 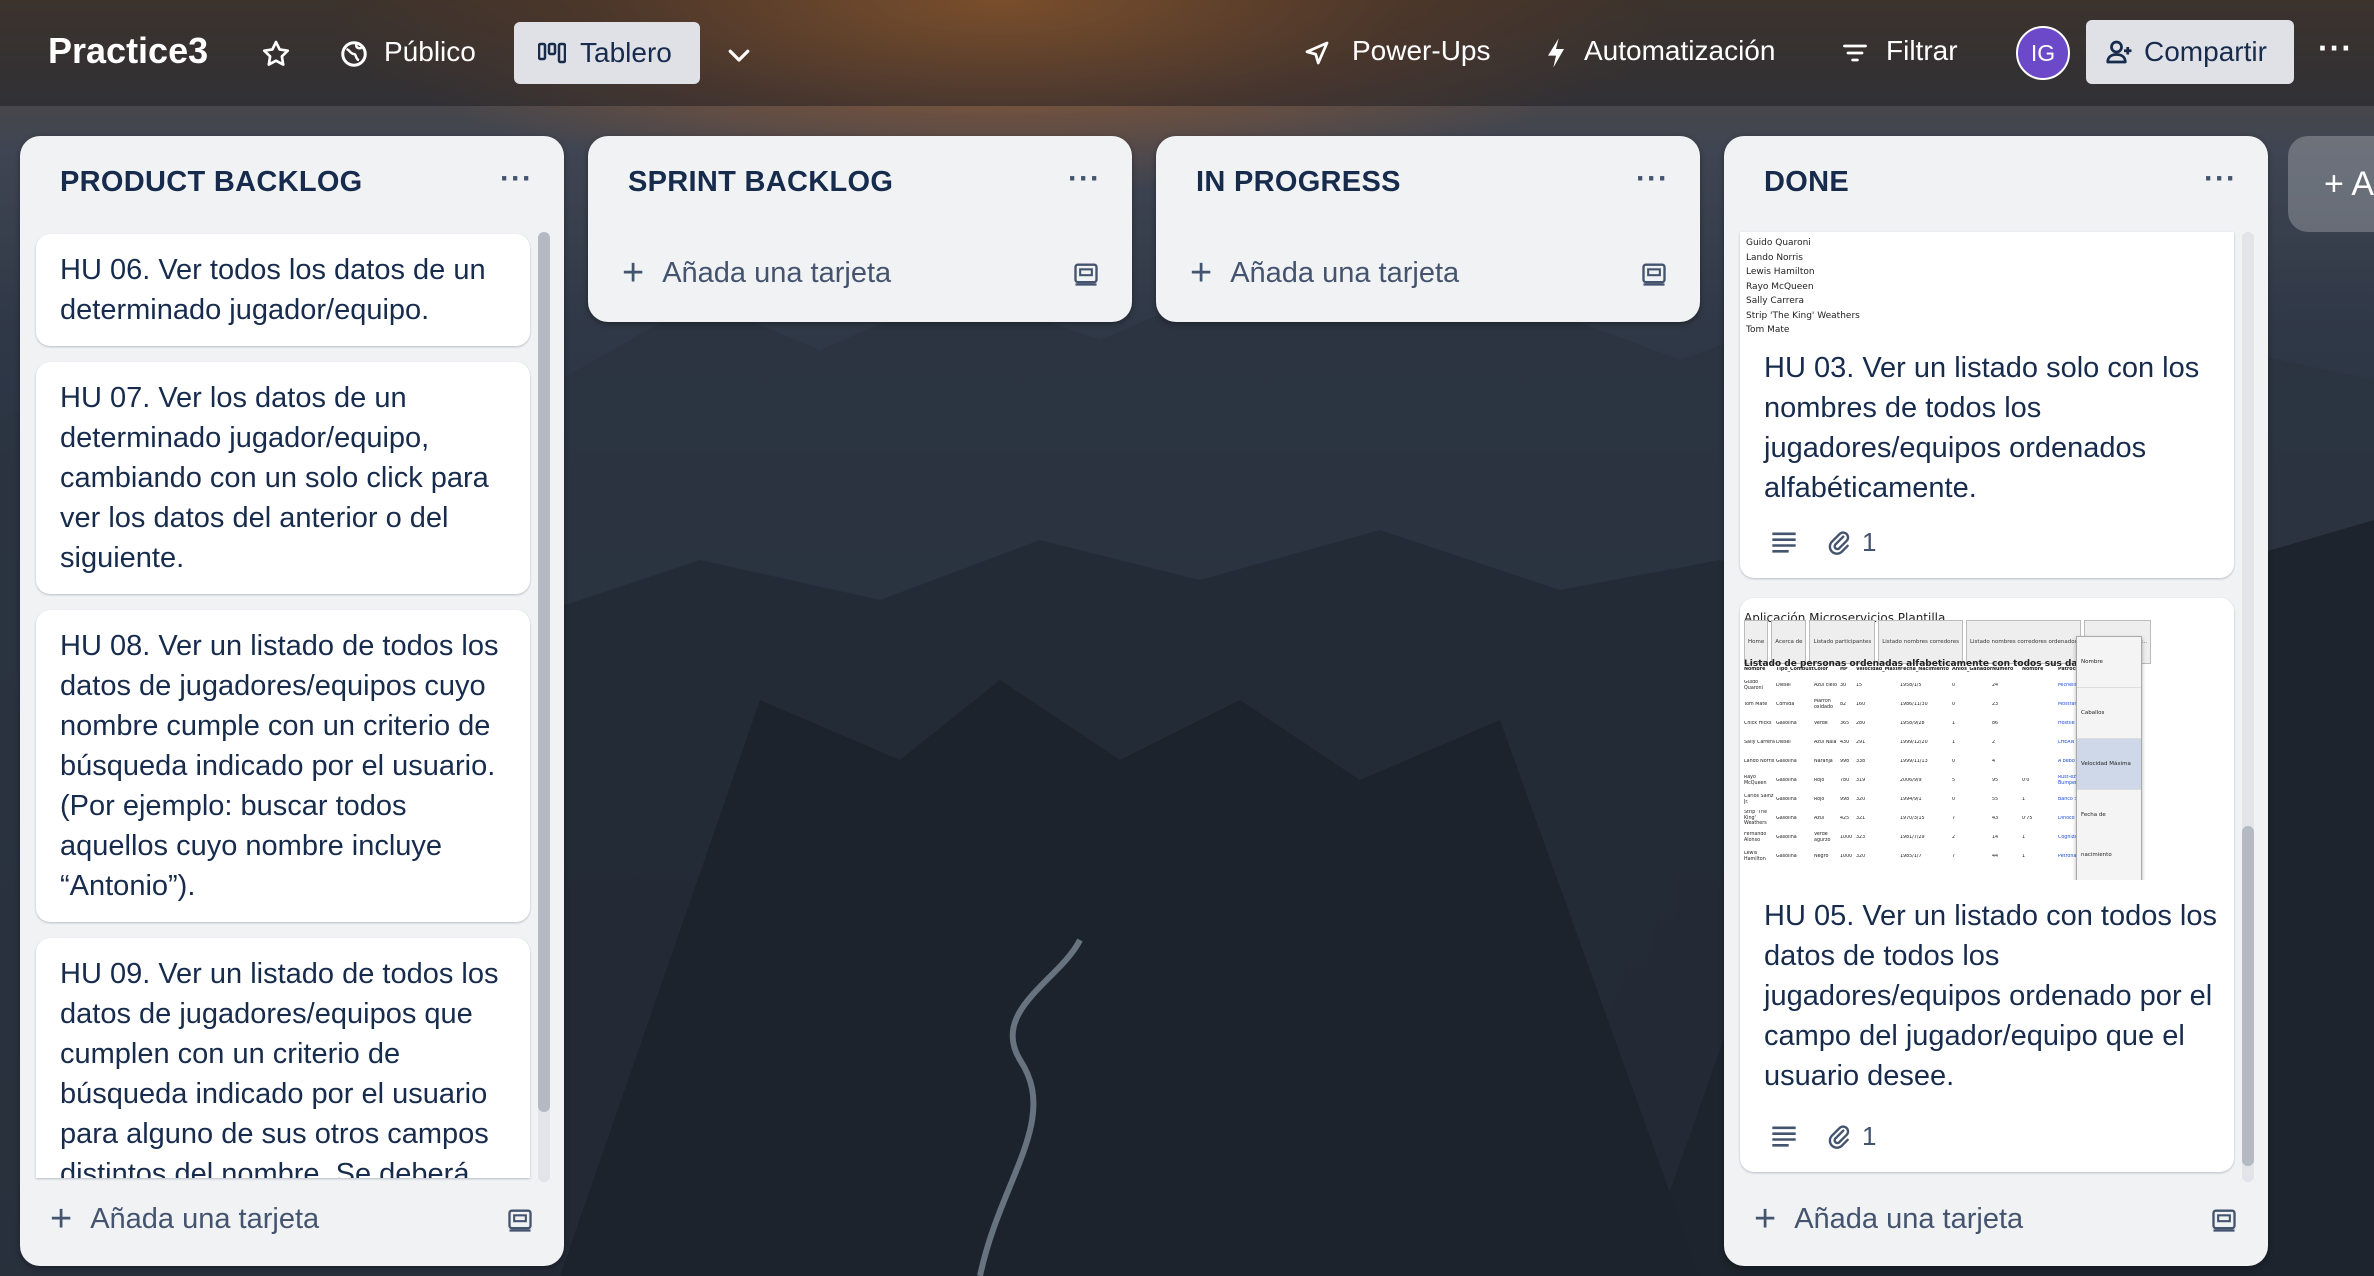 I want to click on board-icon, so click(x=552, y=53).